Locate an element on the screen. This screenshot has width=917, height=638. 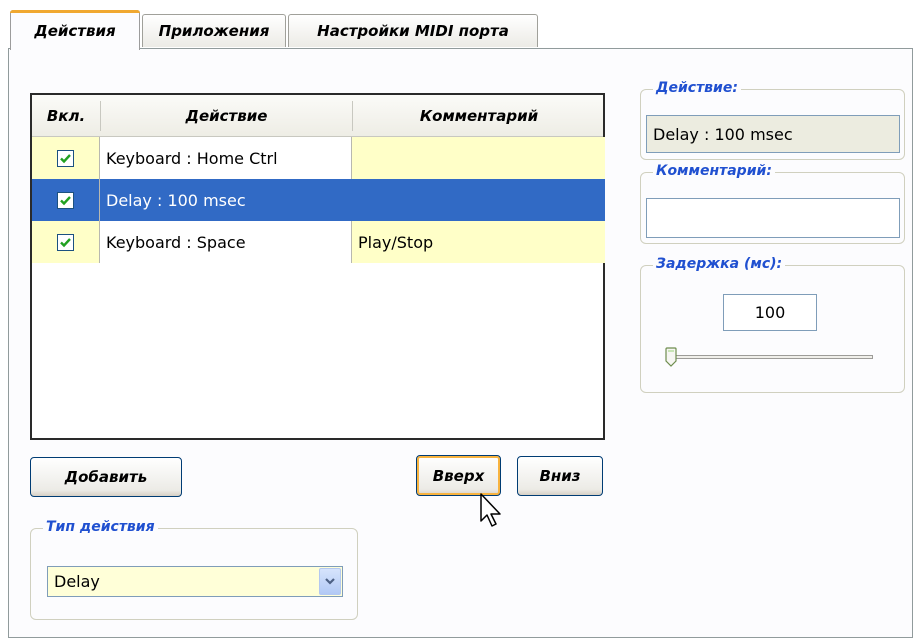
action-type-group: Тип действия Delay is located at coordinates (194, 569).